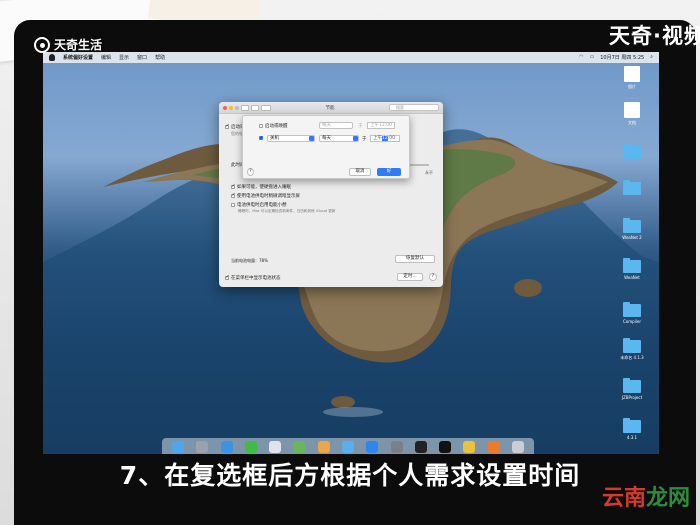 Image resolution: width=700 pixels, height=525 pixels. What do you see at coordinates (275, 447) in the screenshot?
I see `mail-icon` at bounding box center [275, 447].